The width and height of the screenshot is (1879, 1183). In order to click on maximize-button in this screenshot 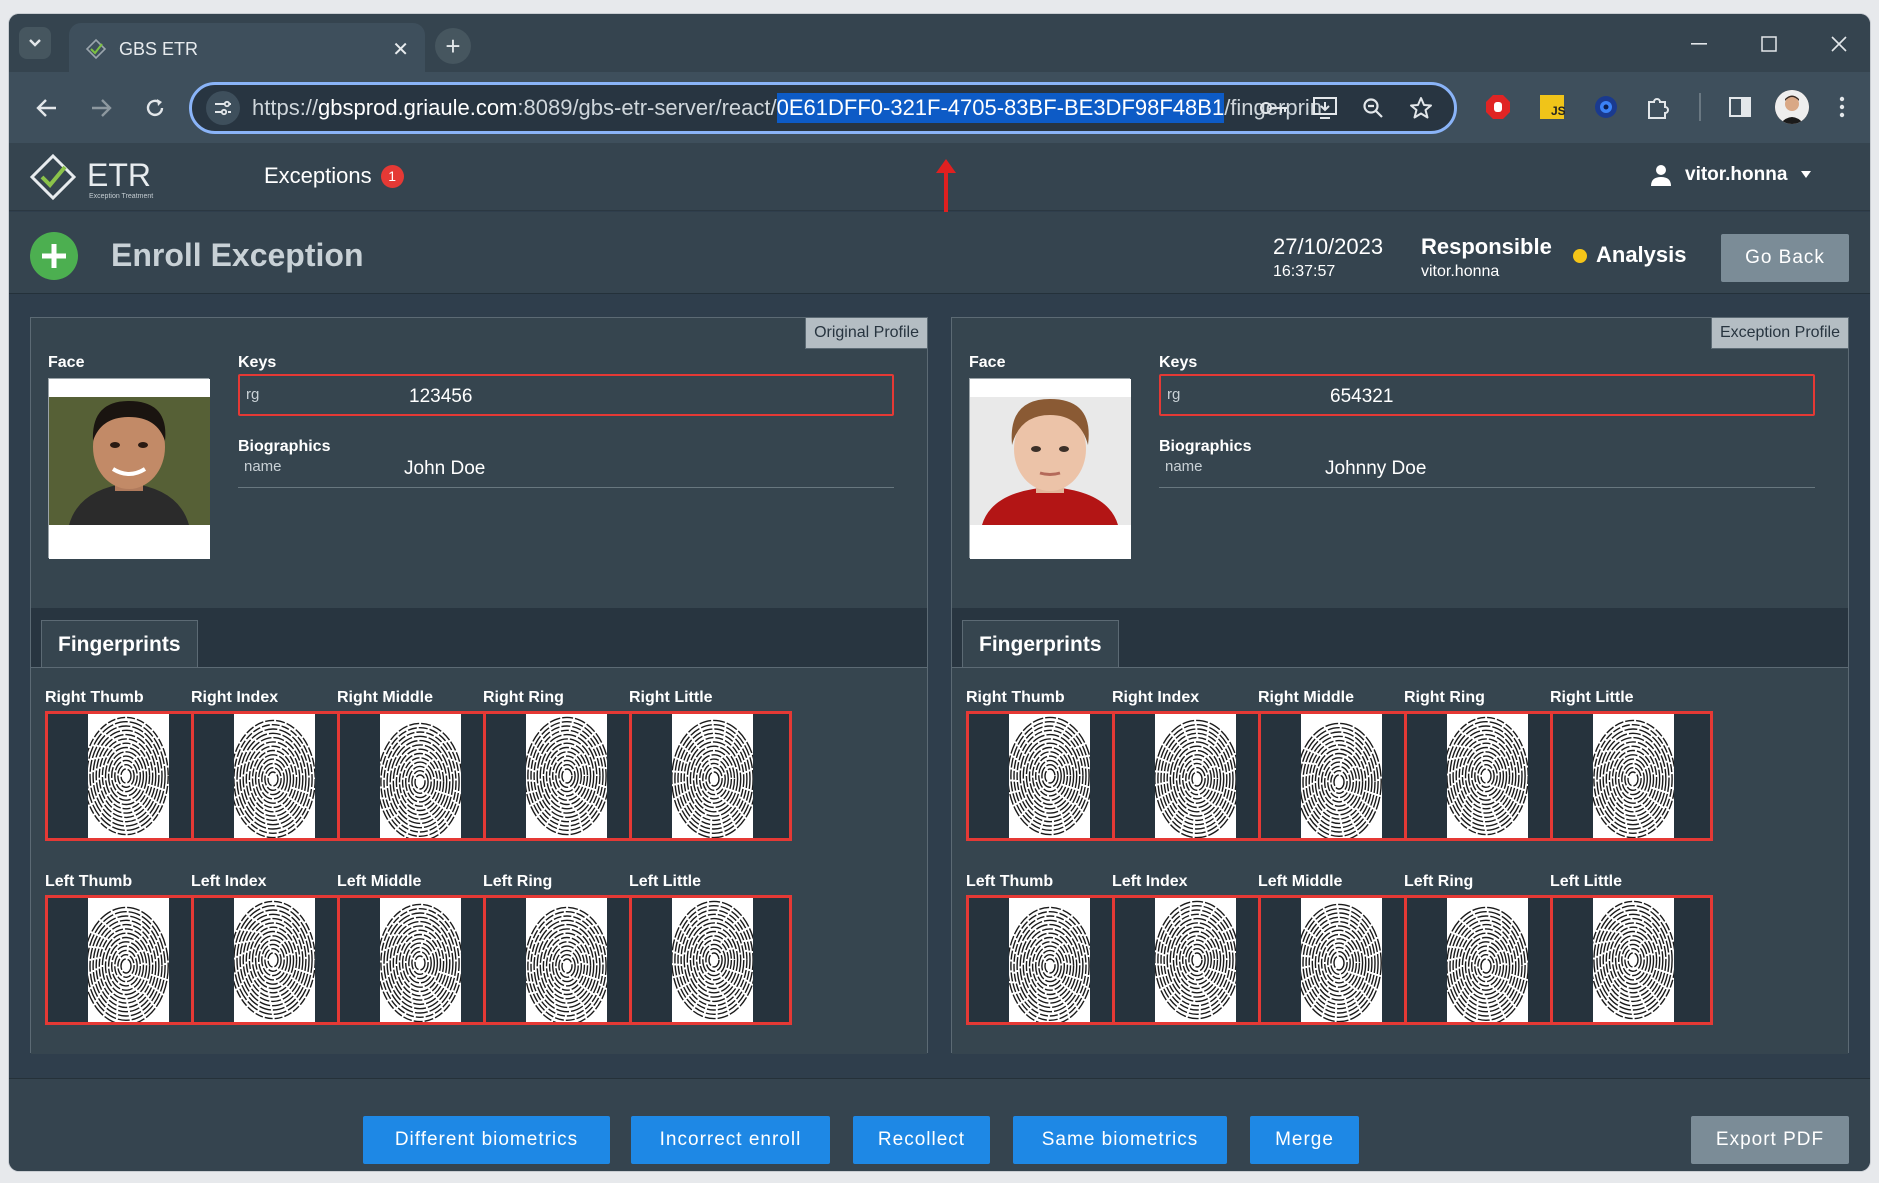, I will do `click(1769, 44)`.